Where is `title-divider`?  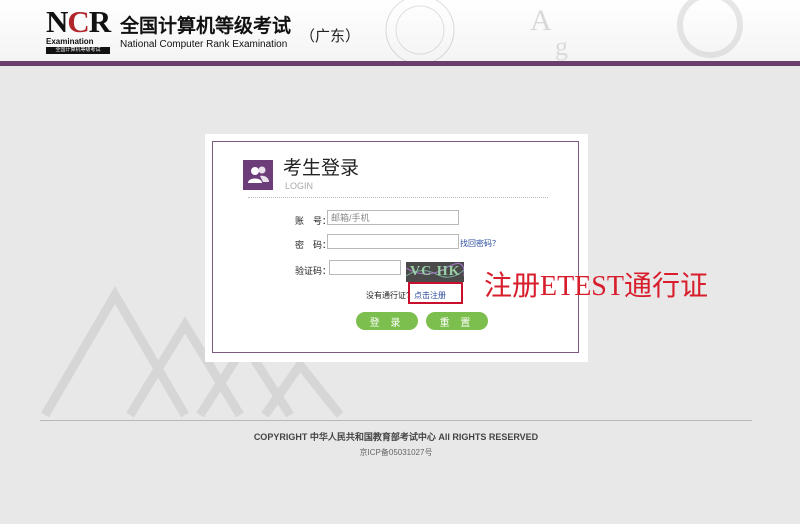
title-divider is located at coordinates (398, 197).